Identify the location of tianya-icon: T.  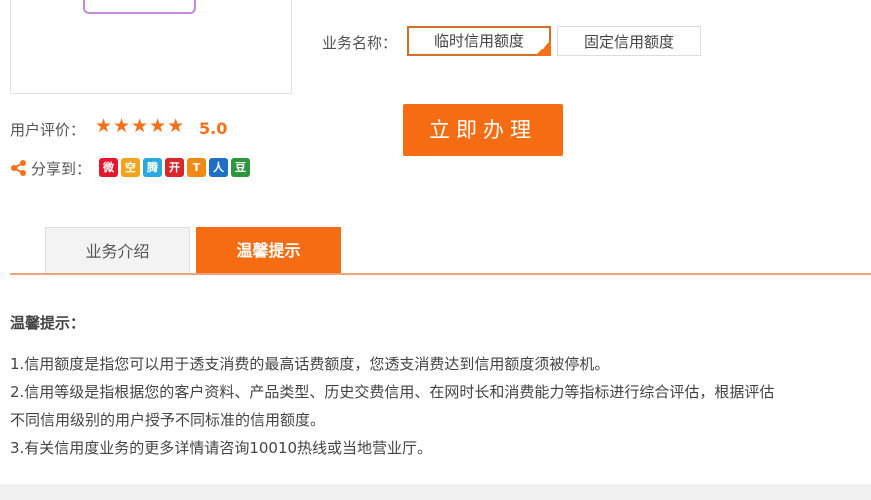
(196, 167).